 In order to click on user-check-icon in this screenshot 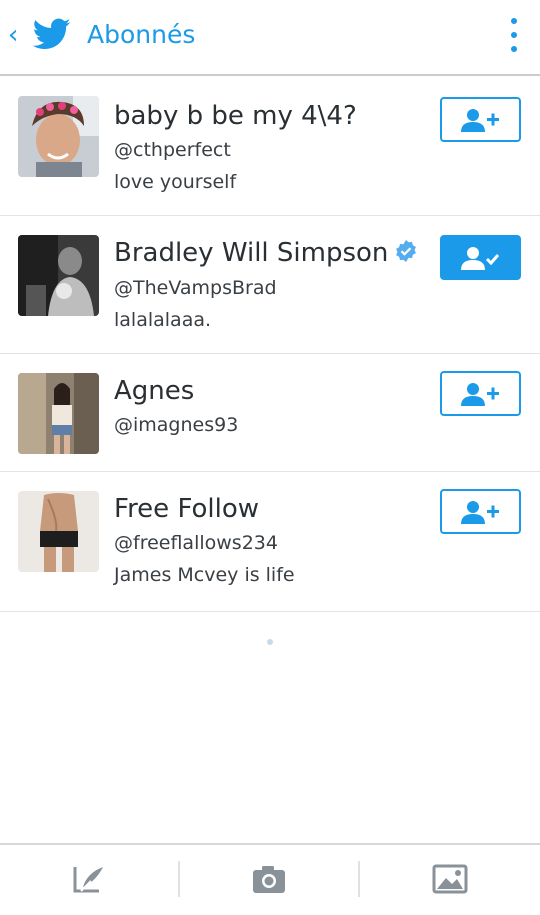, I will do `click(480, 258)`.